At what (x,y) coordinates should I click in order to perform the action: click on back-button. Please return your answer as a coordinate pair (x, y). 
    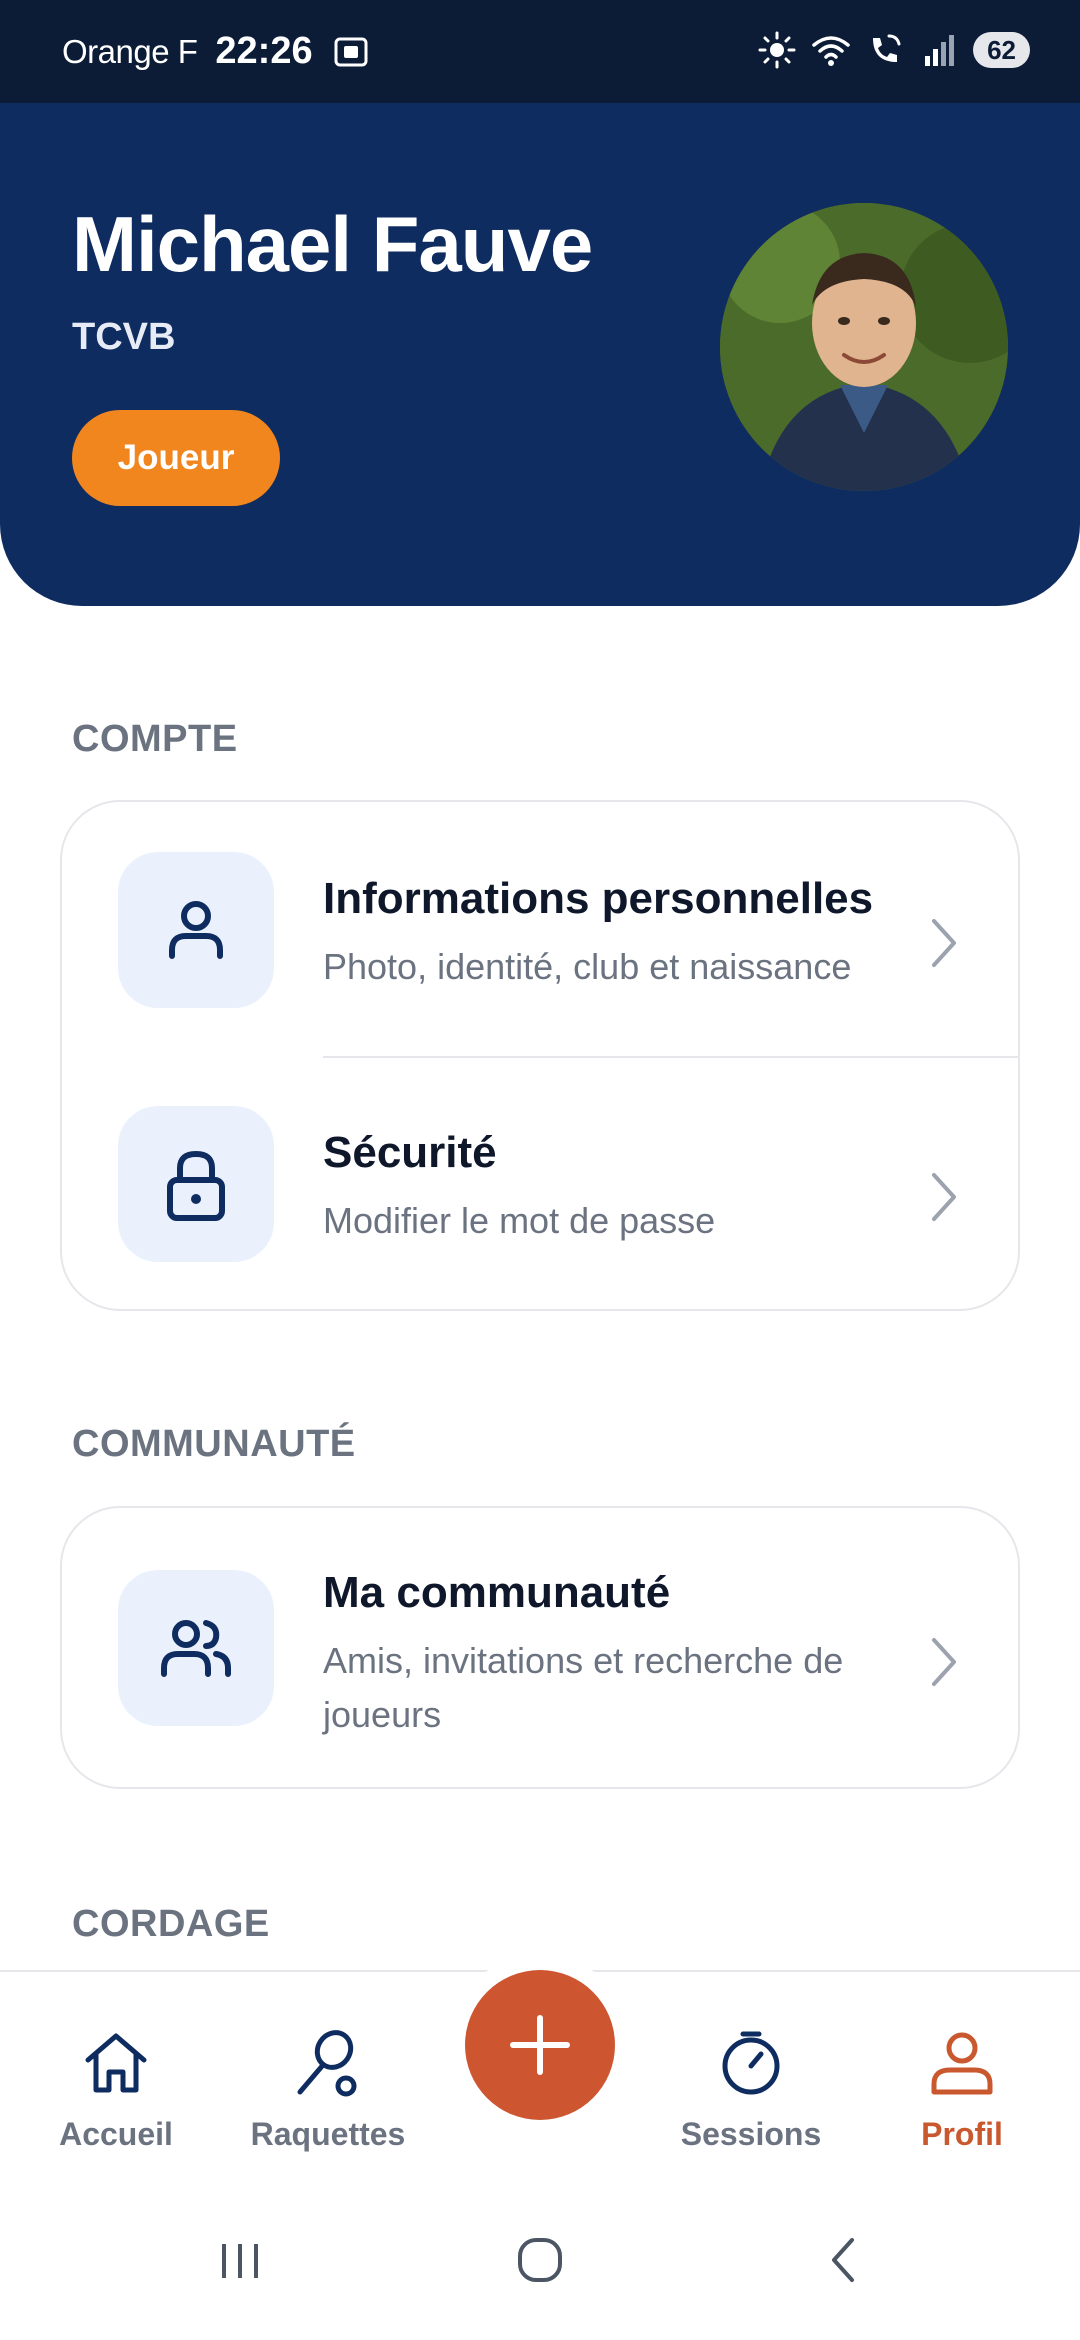
    Looking at the image, I should click on (844, 2260).